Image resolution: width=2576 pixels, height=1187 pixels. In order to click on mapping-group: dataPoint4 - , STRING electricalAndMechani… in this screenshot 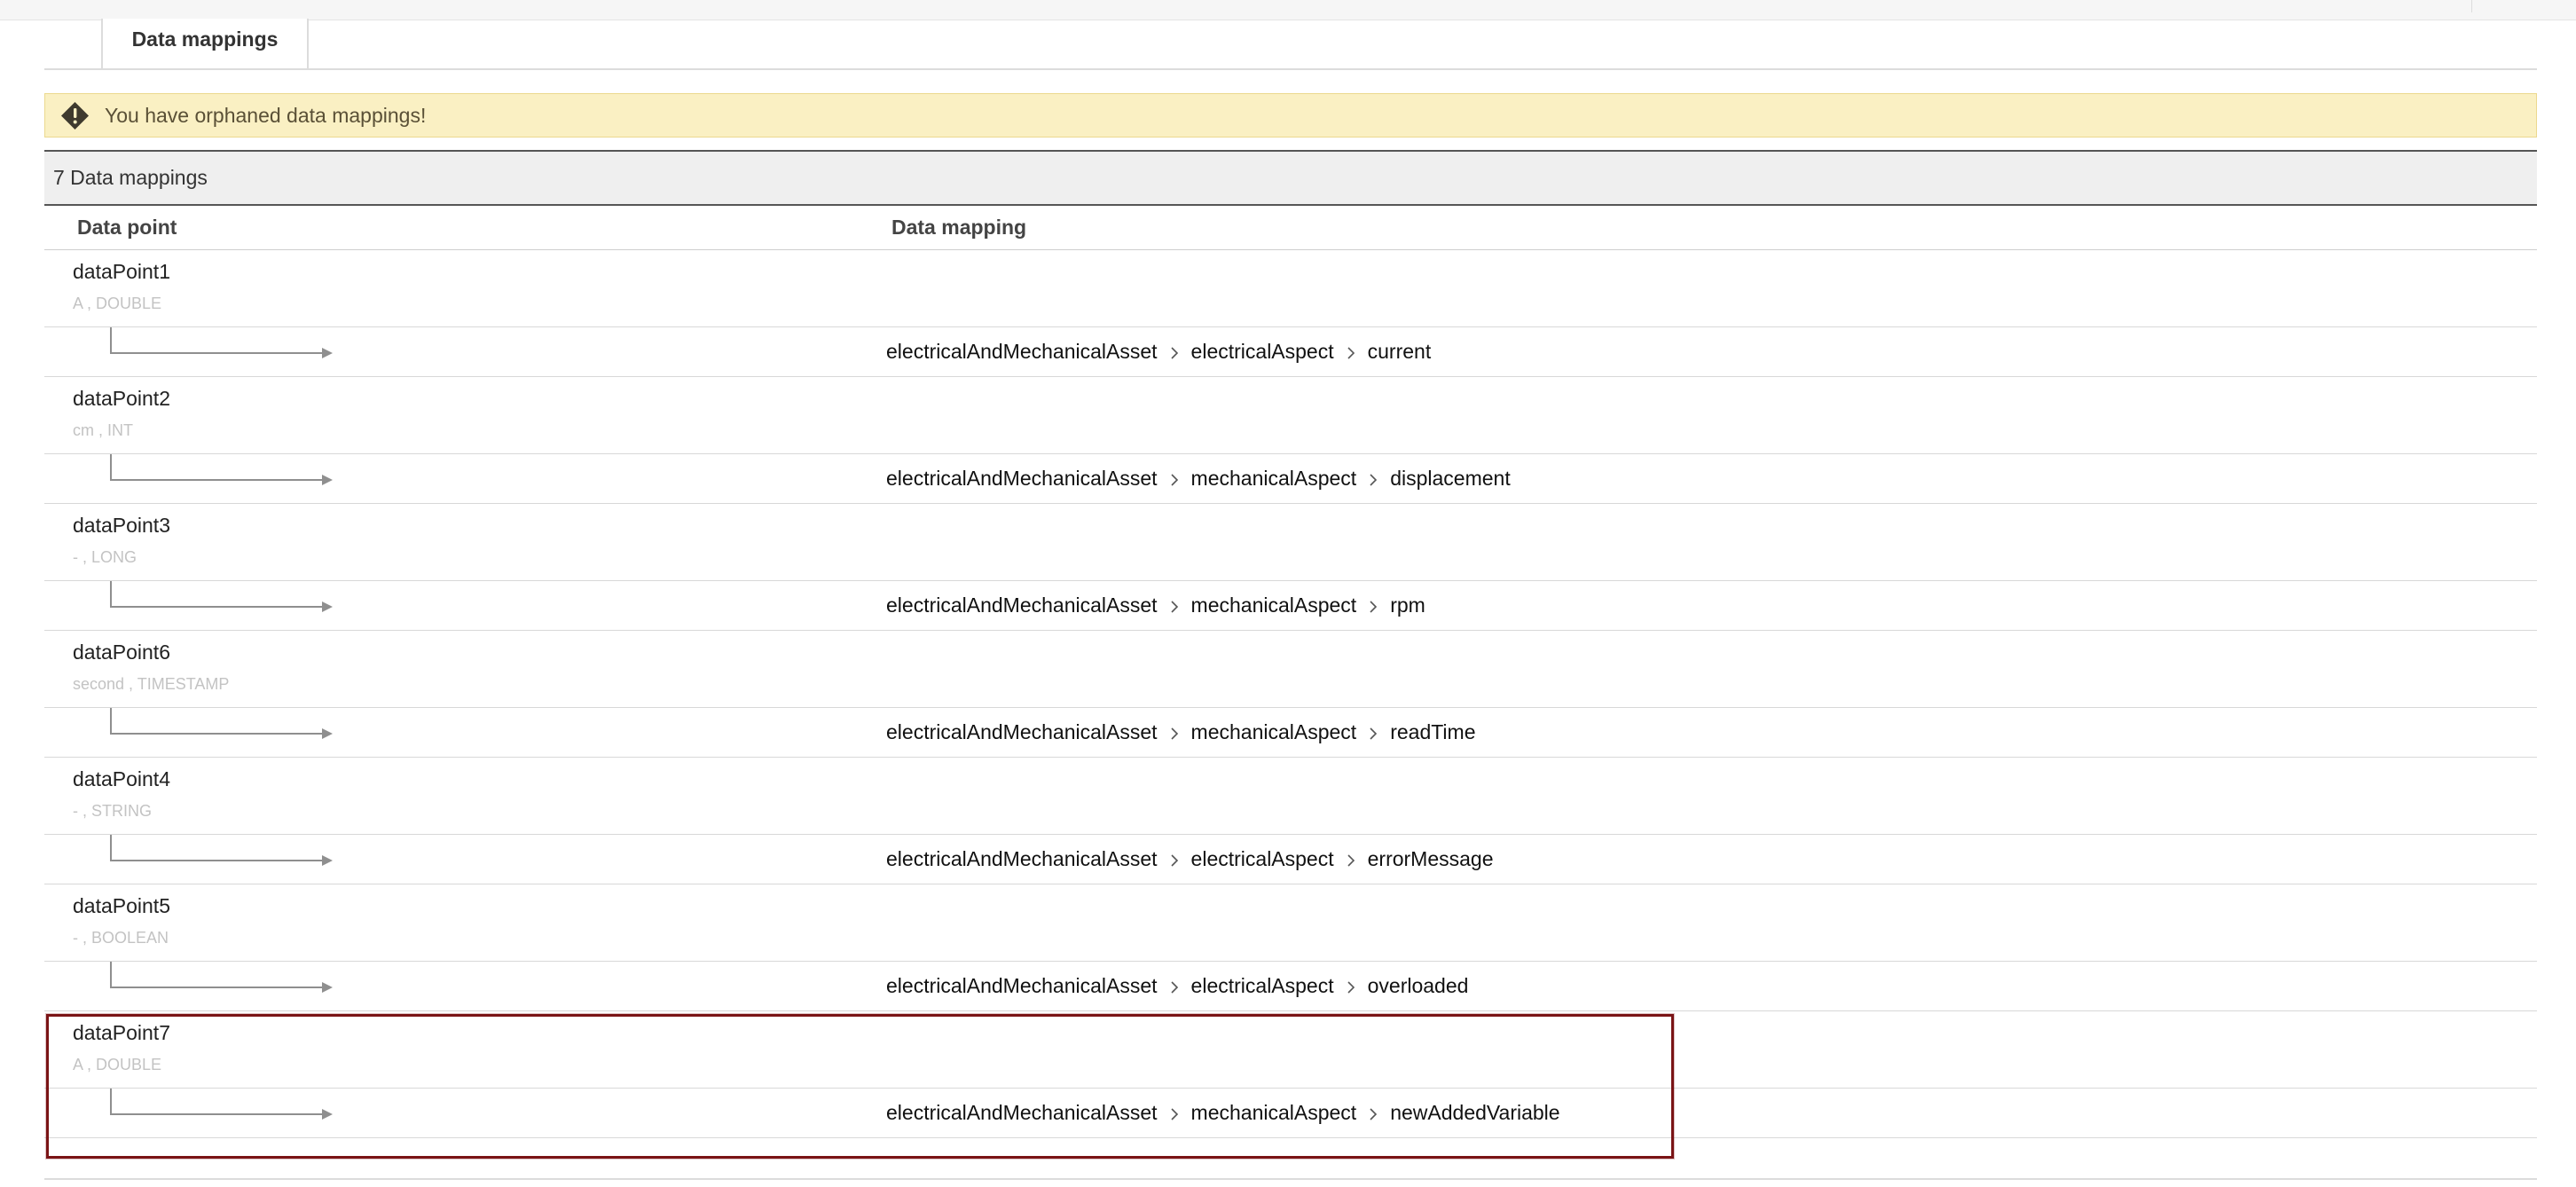, I will do `click(1290, 821)`.